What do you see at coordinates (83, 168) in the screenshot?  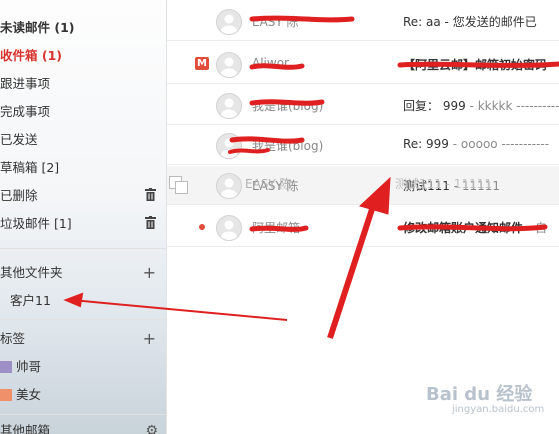 I see `sidebar-item-drafts: 草稿箱 [2]` at bounding box center [83, 168].